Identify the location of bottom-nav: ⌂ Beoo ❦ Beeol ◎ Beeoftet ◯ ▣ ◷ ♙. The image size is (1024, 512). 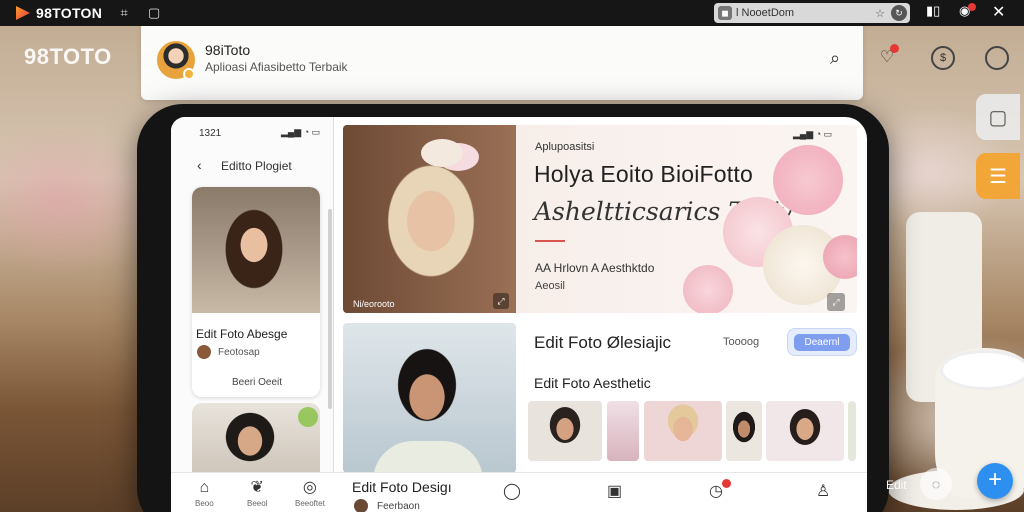
(519, 492).